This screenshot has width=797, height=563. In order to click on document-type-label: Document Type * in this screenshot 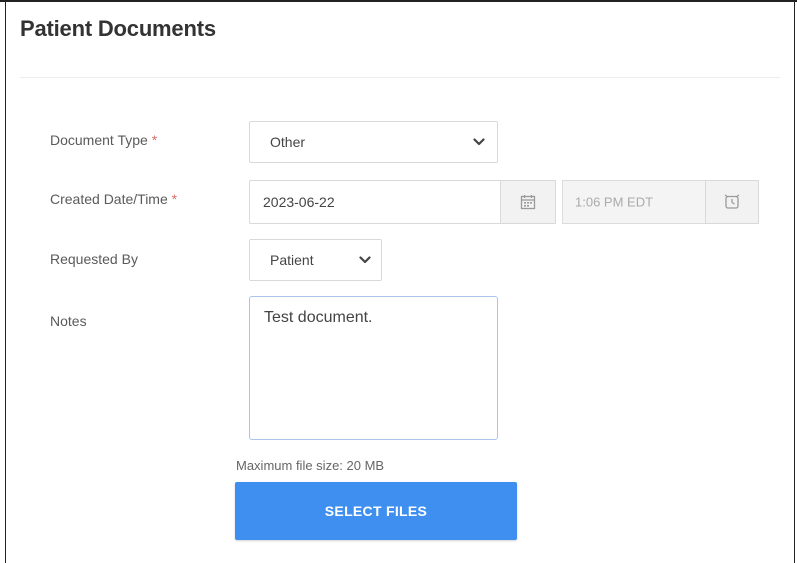, I will do `click(103, 140)`.